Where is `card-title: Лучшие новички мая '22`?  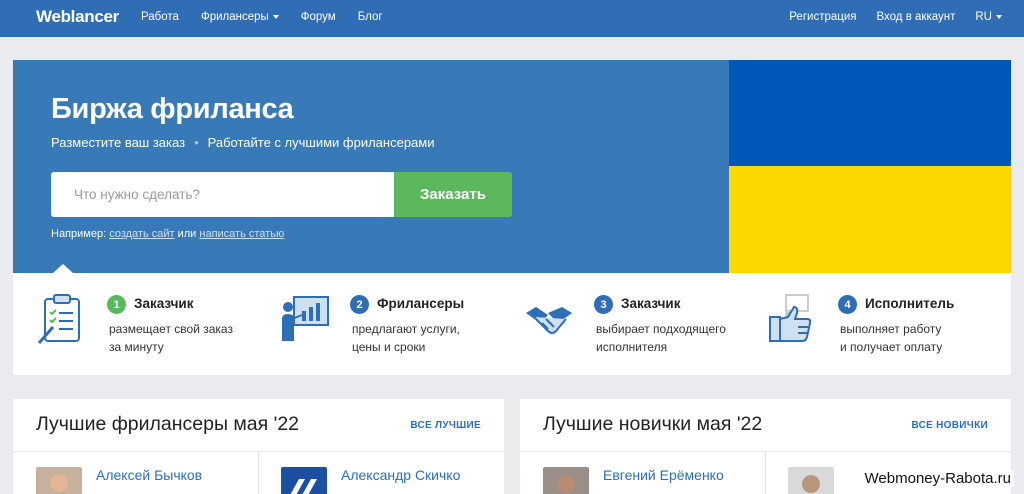
card-title: Лучшие новички мая '22 is located at coordinates (653, 424).